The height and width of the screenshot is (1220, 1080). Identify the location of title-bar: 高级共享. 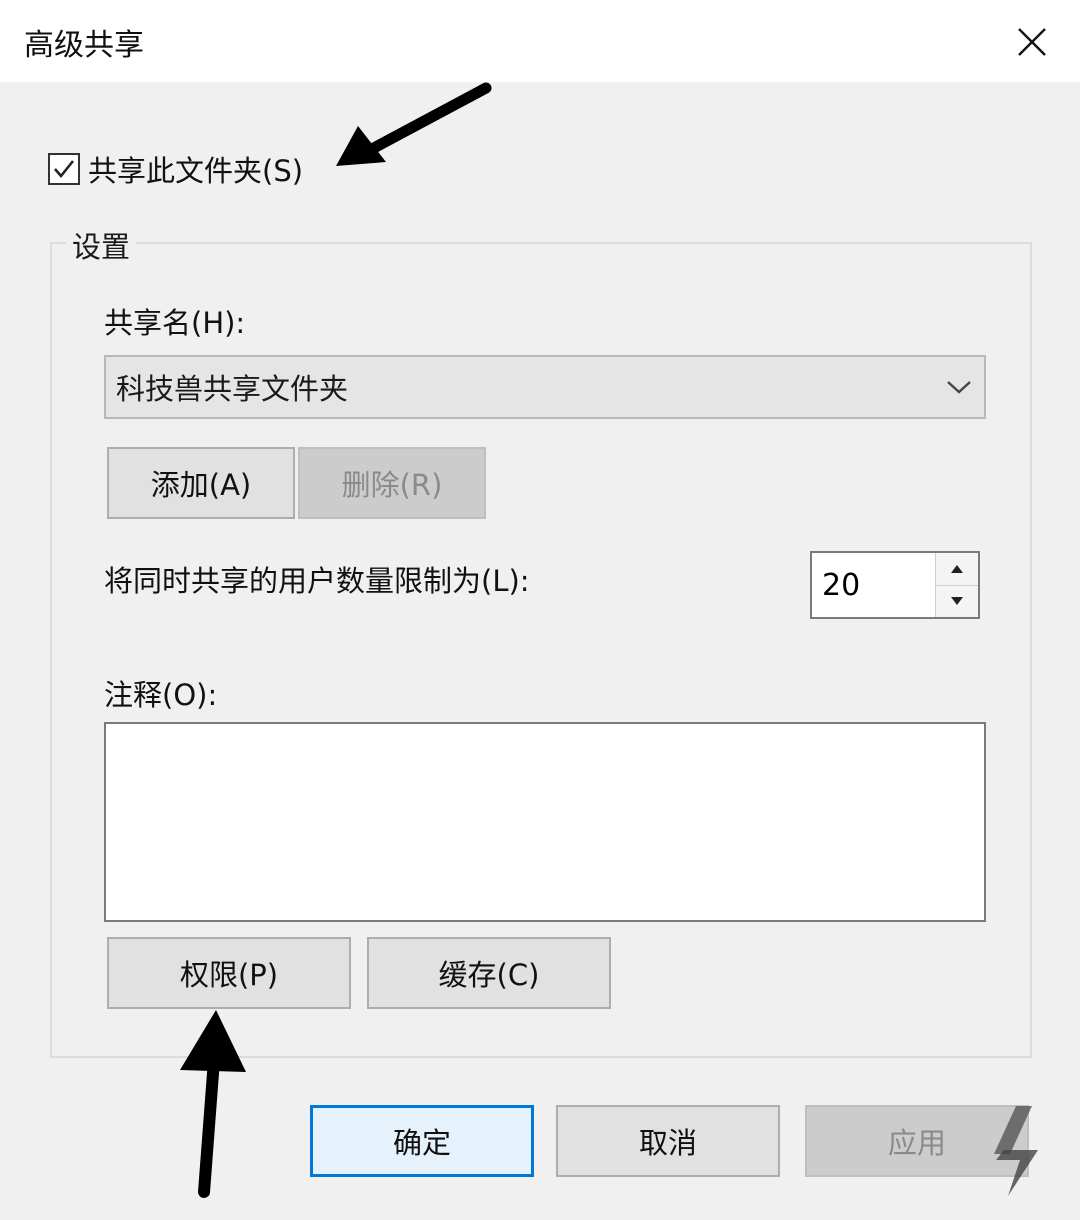
(540, 41).